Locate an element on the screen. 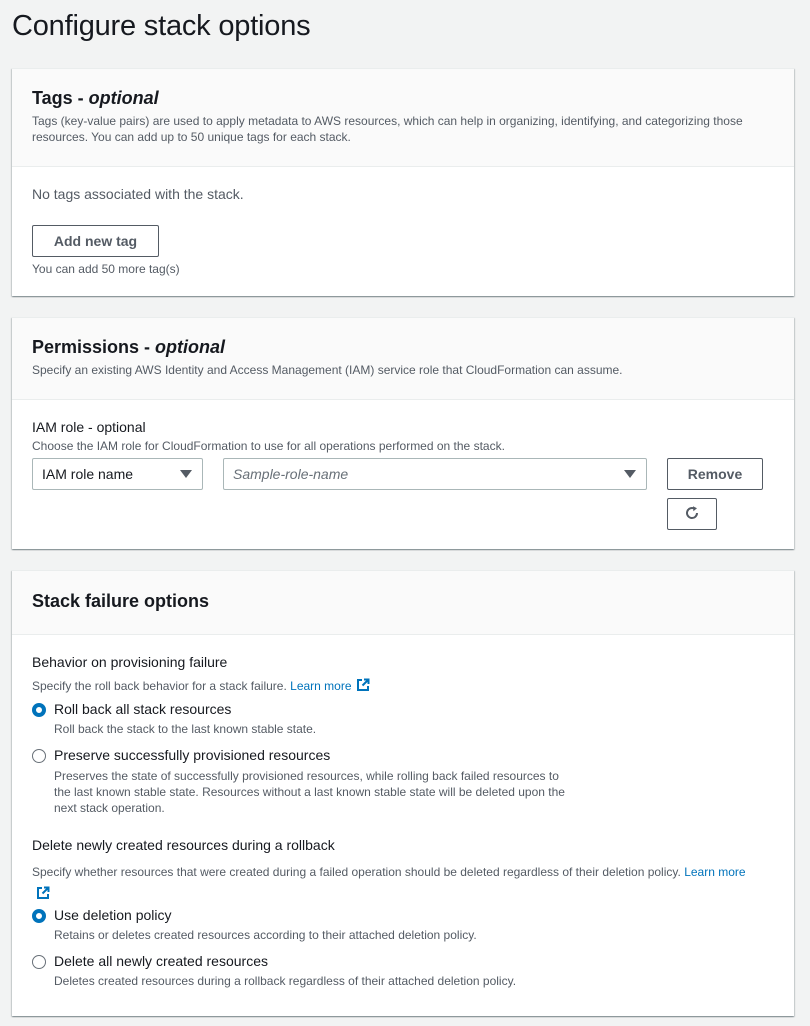 This screenshot has width=810, height=1026. tags-empty-text: No tags associated with the stack. is located at coordinates (138, 194).